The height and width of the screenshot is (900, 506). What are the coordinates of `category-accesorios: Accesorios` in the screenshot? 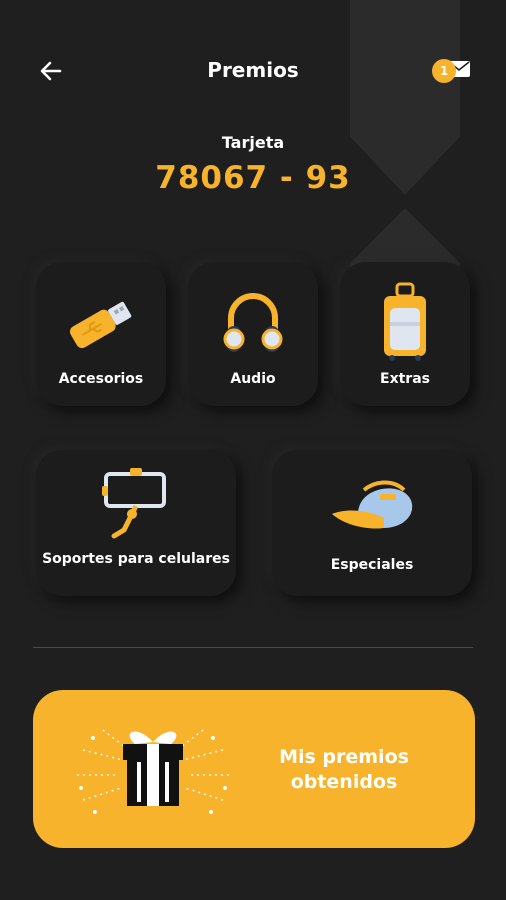 It's located at (101, 334).